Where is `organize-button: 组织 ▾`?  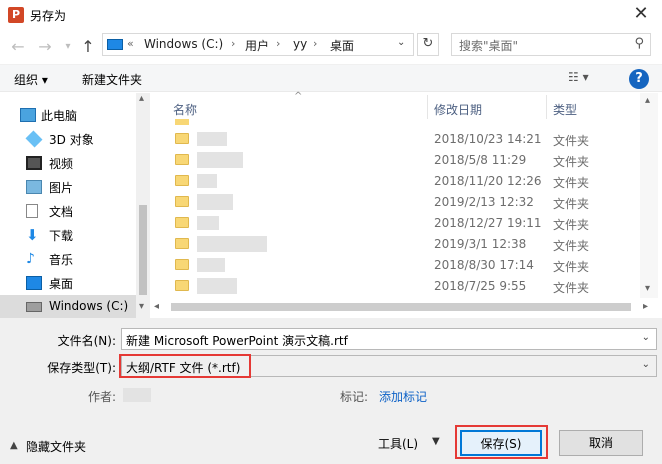 organize-button: 组织 ▾ is located at coordinates (31, 79).